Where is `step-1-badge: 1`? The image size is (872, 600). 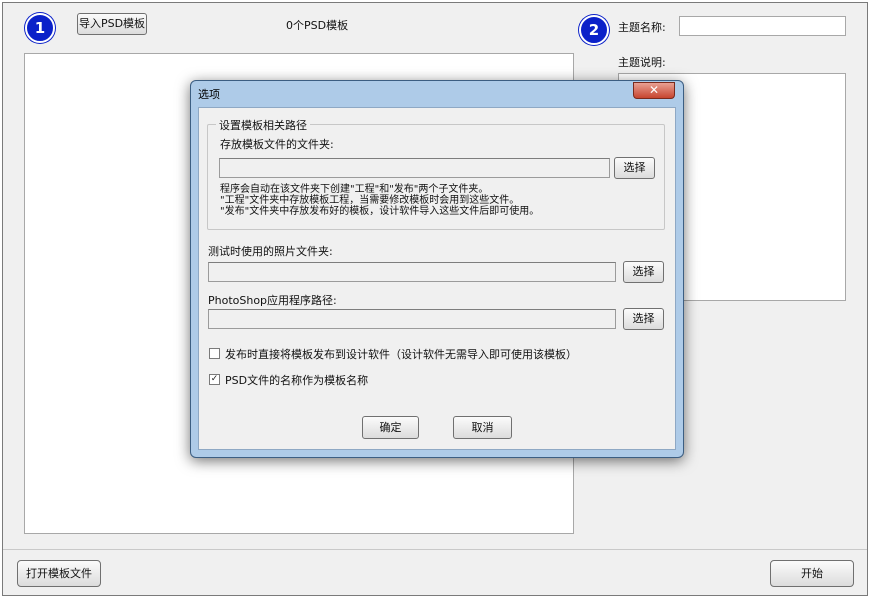 step-1-badge: 1 is located at coordinates (40, 28).